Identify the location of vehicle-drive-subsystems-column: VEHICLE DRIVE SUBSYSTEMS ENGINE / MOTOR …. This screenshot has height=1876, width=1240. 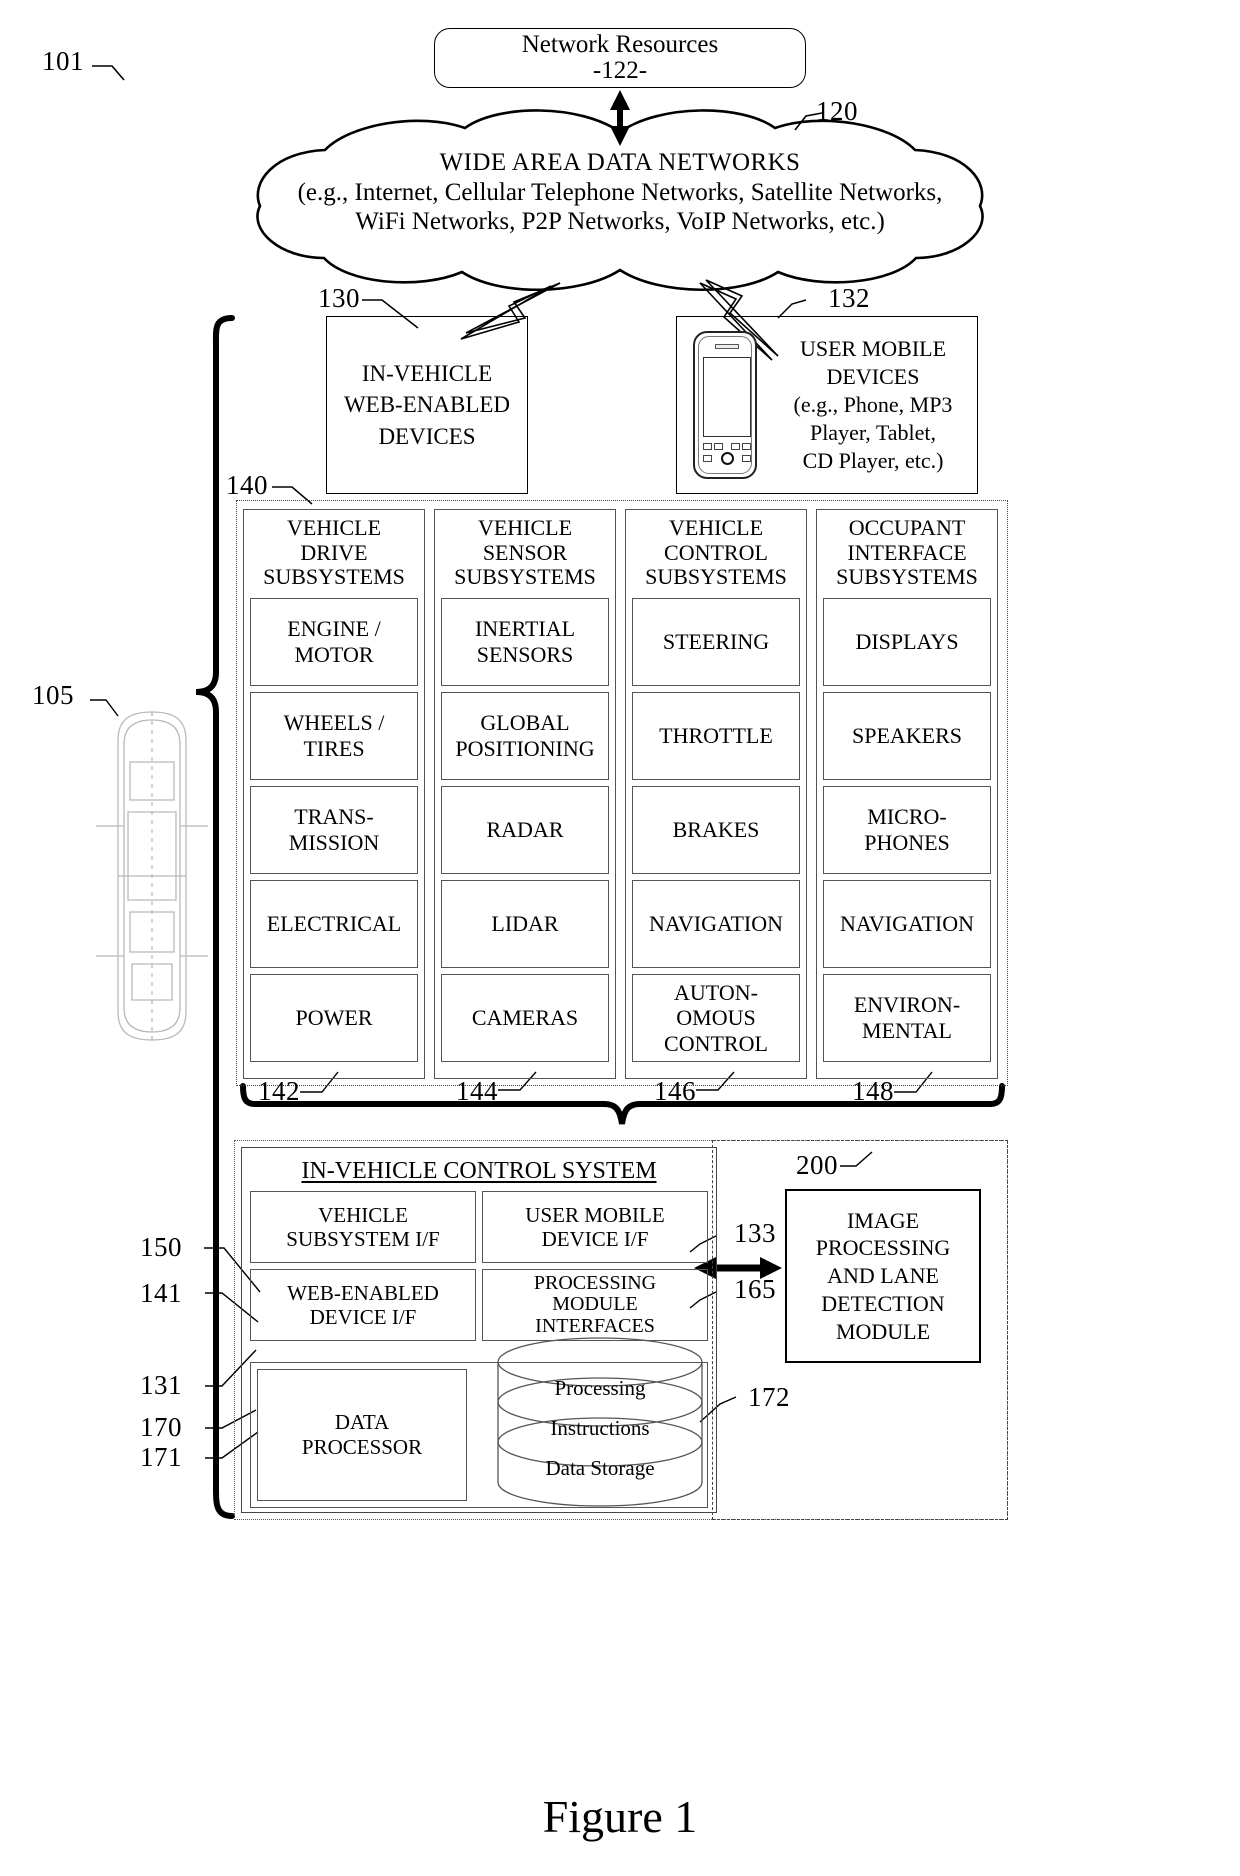
(334, 794).